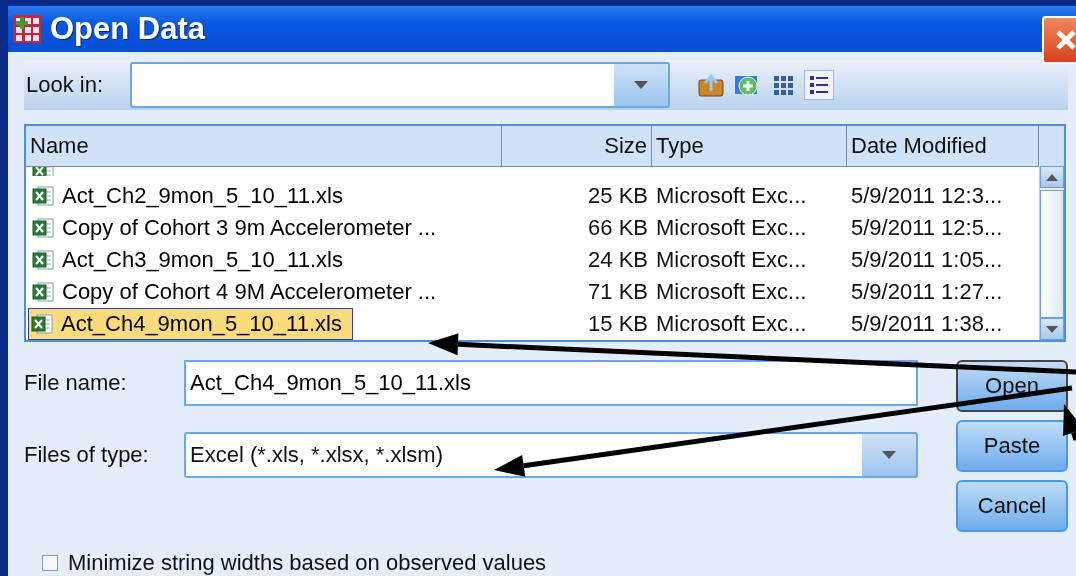 The height and width of the screenshot is (576, 1076). Describe the element at coordinates (1012, 446) in the screenshot. I see `dialog-button: Paste` at that location.